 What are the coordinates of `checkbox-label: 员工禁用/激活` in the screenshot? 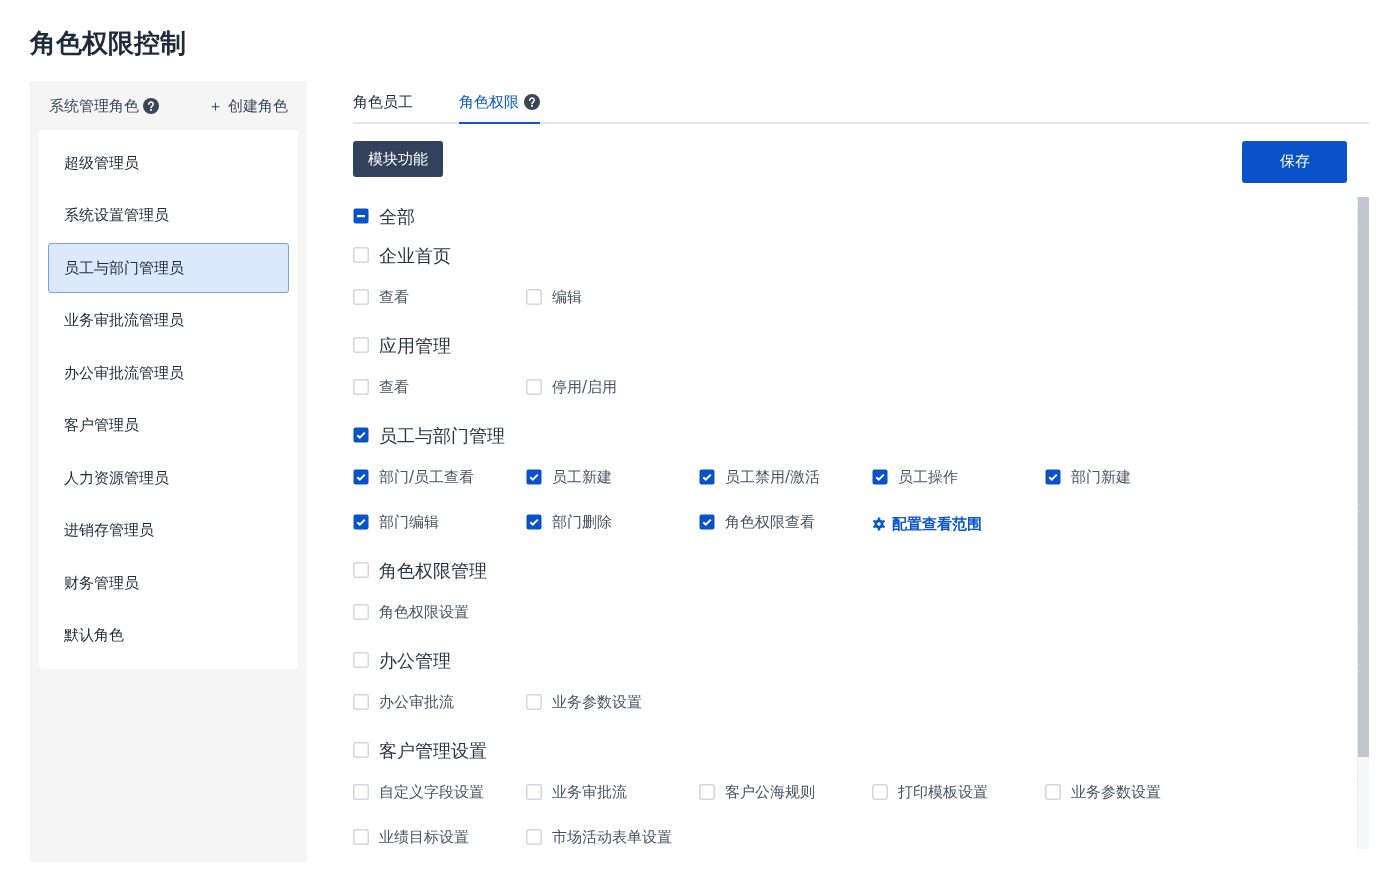 It's located at (773, 477).